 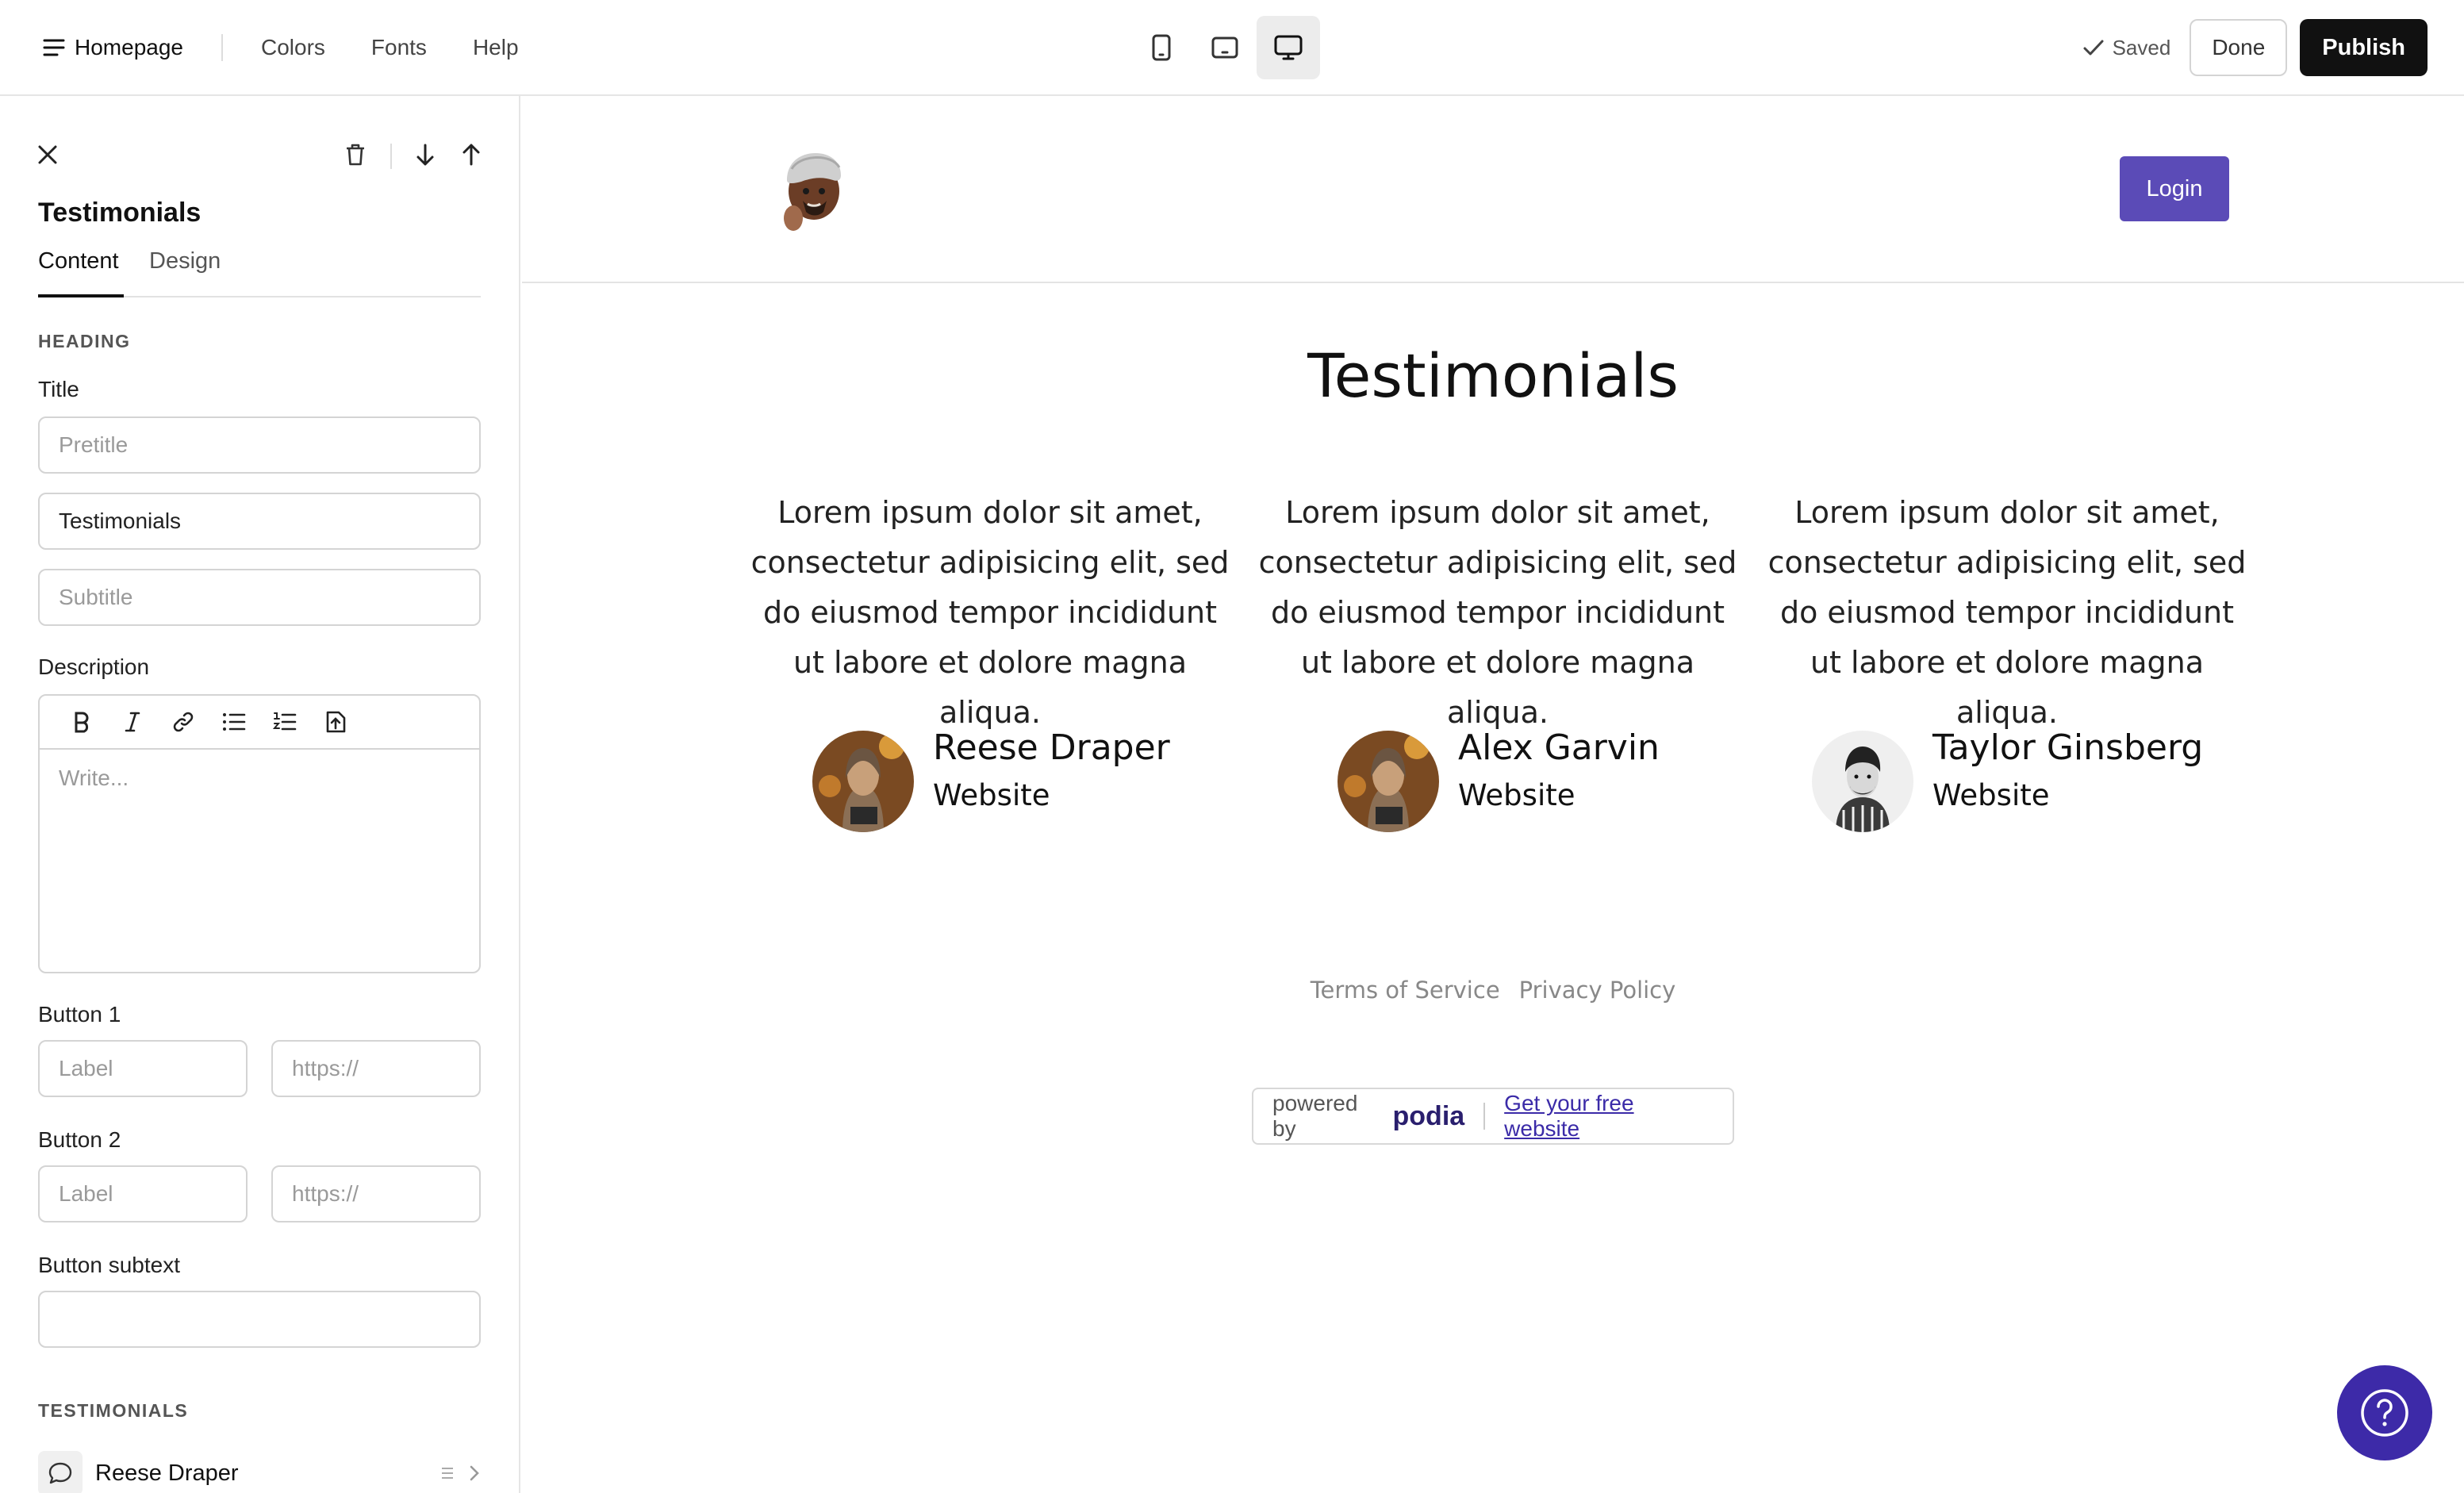 What do you see at coordinates (54, 47) in the screenshot?
I see `hamburger-icon` at bounding box center [54, 47].